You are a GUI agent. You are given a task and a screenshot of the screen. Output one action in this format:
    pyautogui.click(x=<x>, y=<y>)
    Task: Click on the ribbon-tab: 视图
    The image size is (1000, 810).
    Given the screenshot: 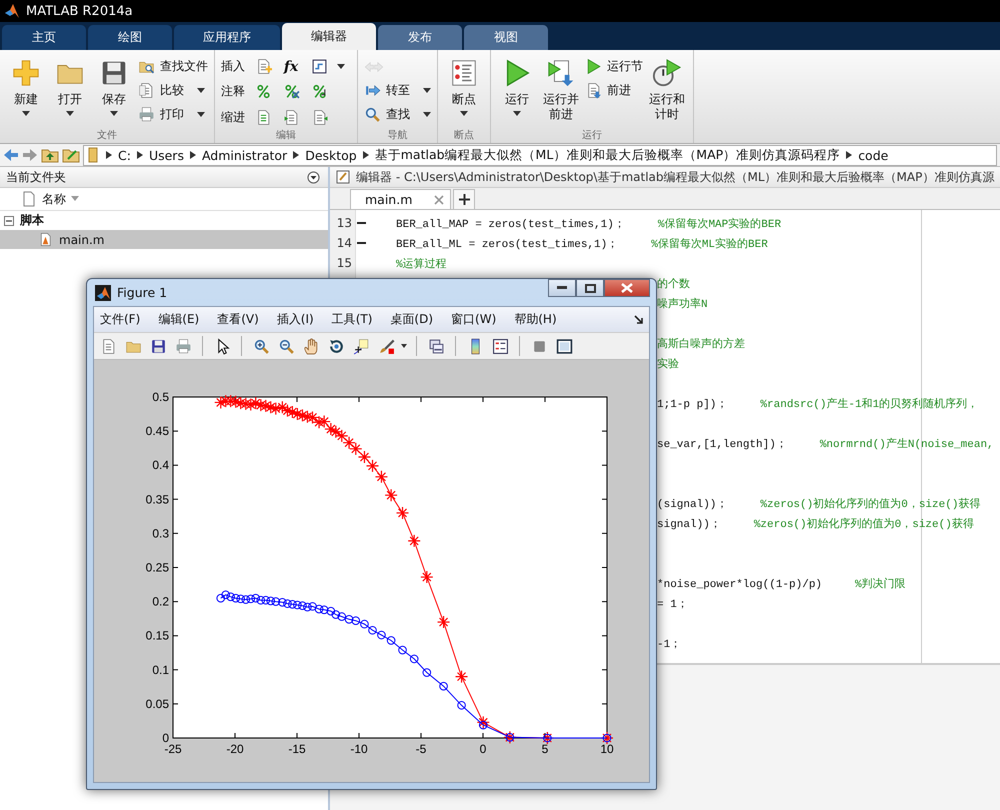 What is the action you would take?
    pyautogui.click(x=506, y=37)
    